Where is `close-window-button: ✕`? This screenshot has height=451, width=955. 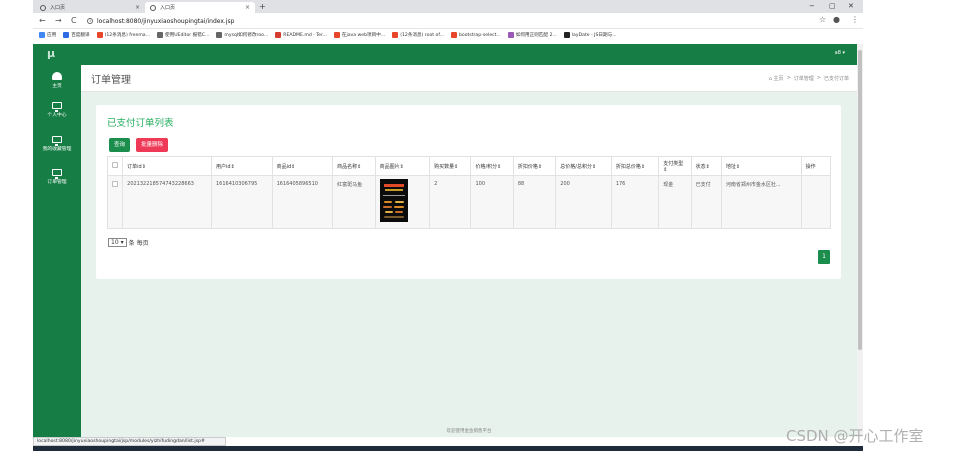 close-window-button: ✕ is located at coordinates (851, 6).